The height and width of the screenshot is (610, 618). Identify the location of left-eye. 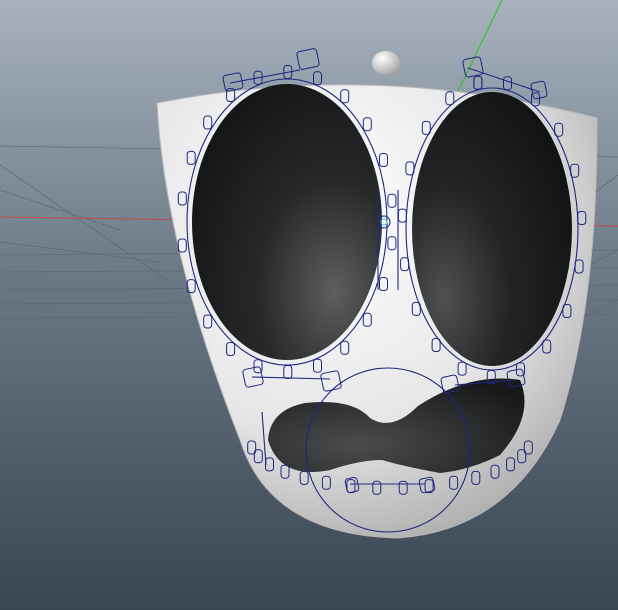
(287, 222).